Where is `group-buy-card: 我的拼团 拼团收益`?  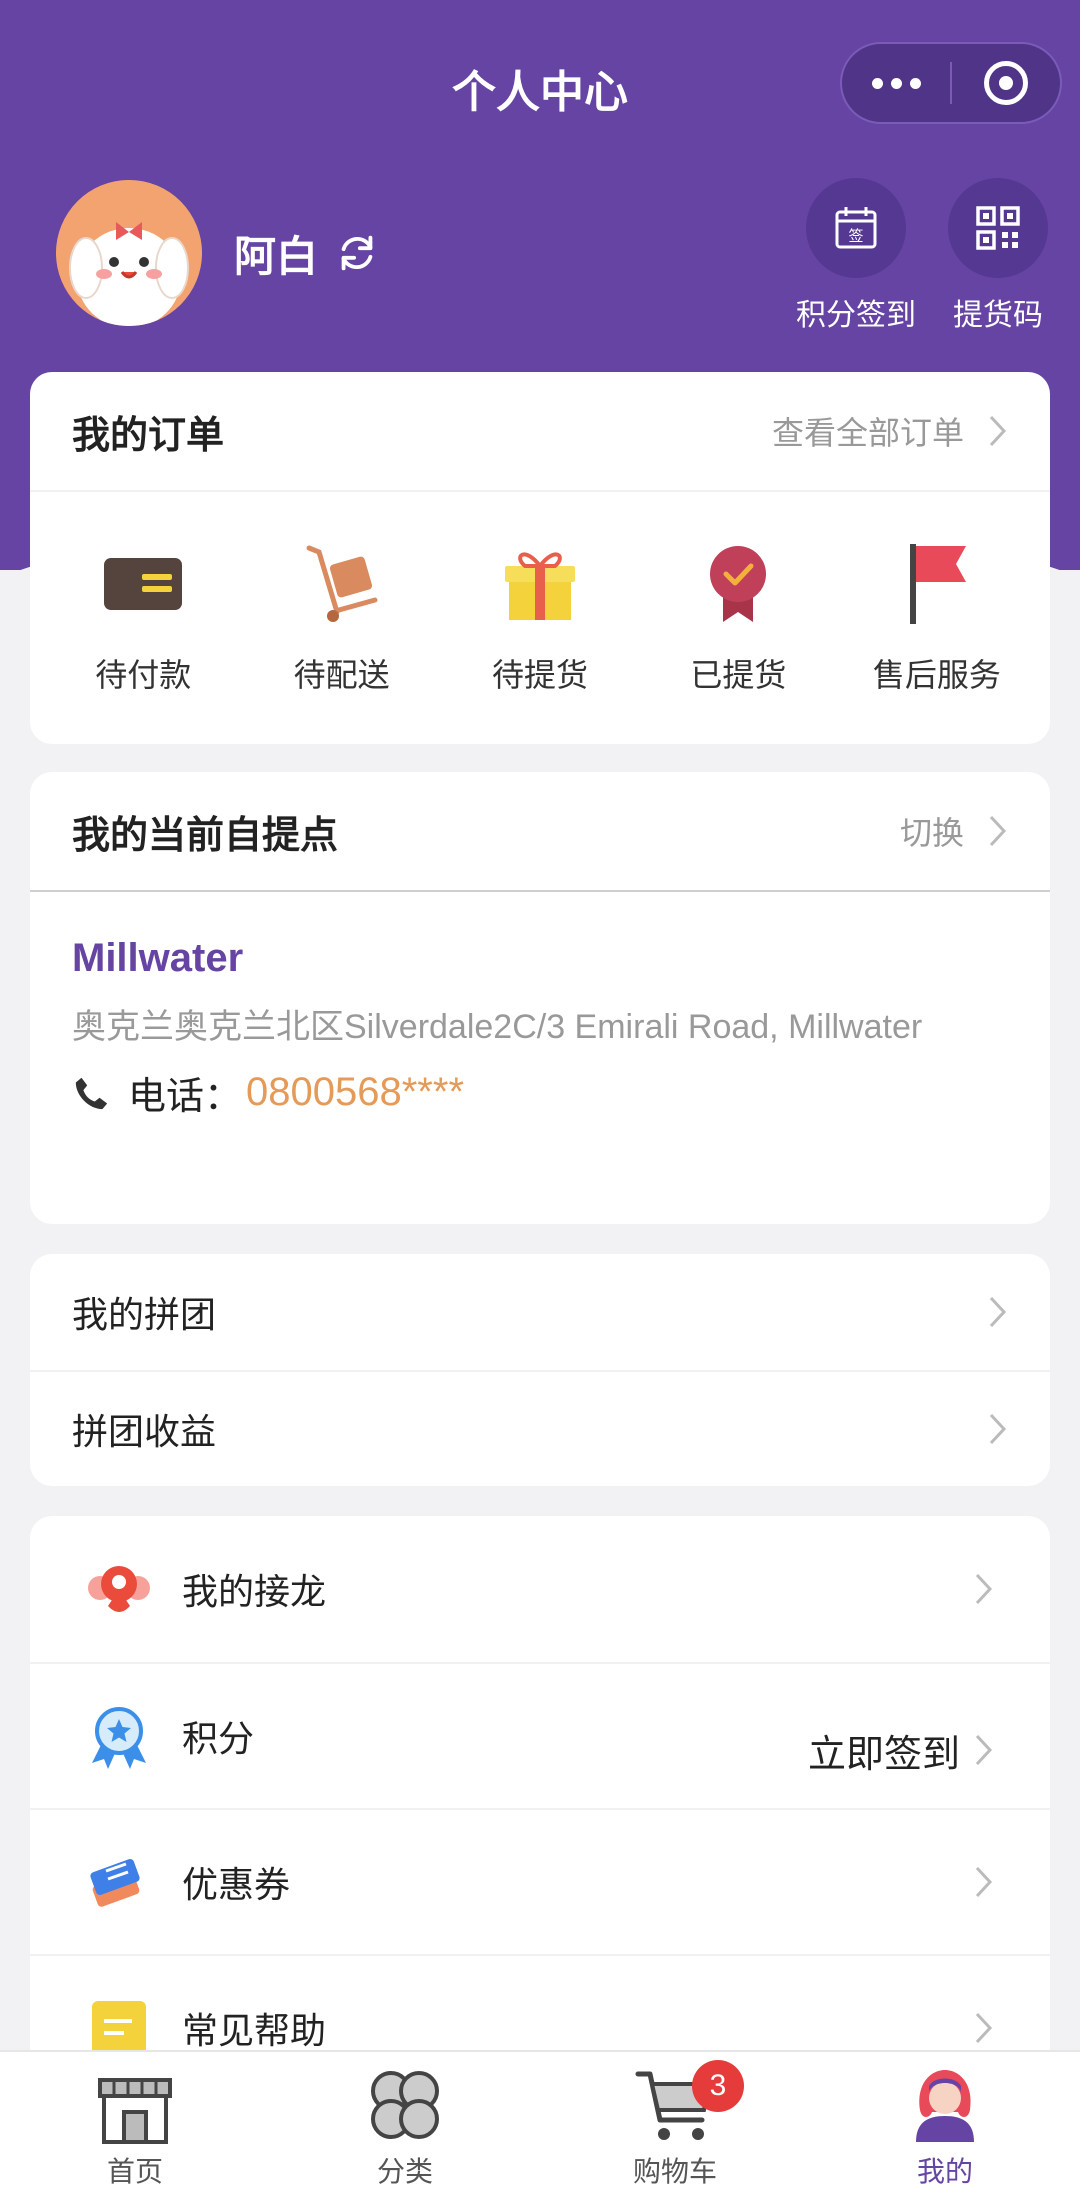 group-buy-card: 我的拼团 拼团收益 is located at coordinates (540, 1370).